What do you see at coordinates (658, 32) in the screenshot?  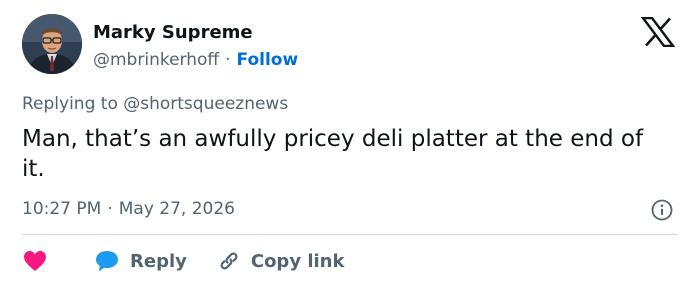 I see `x-logo-icon` at bounding box center [658, 32].